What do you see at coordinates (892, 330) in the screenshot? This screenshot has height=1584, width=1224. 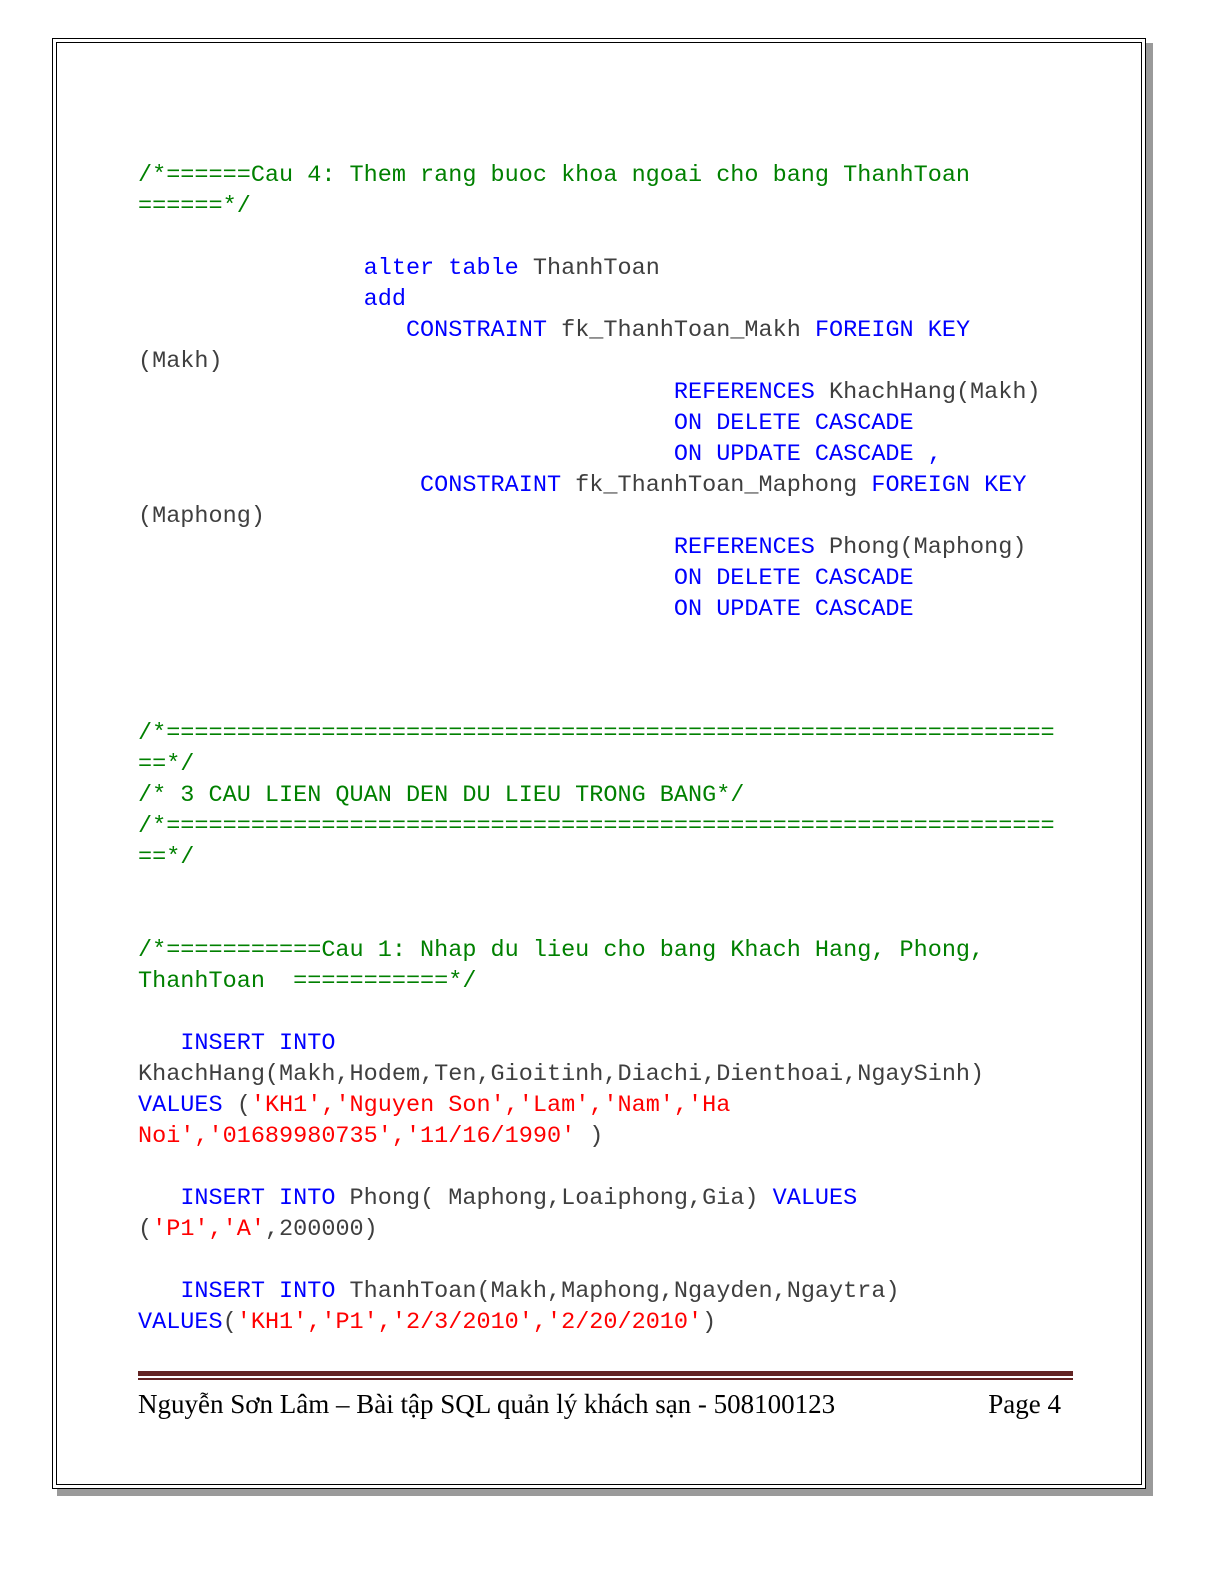 I see `foreign-key-keyword-1: FOREIGN KEY` at bounding box center [892, 330].